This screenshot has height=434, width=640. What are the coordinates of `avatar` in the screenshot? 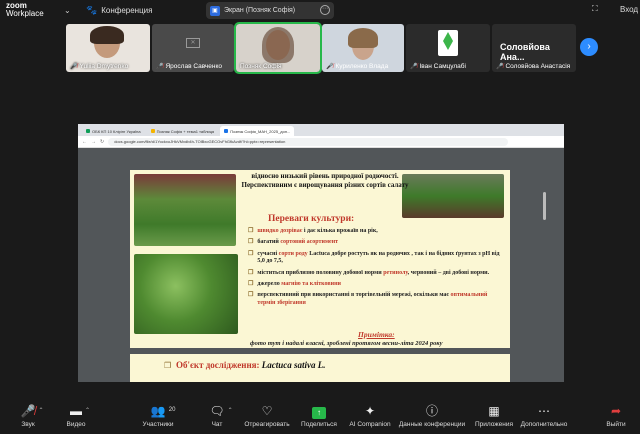 It's located at (448, 43).